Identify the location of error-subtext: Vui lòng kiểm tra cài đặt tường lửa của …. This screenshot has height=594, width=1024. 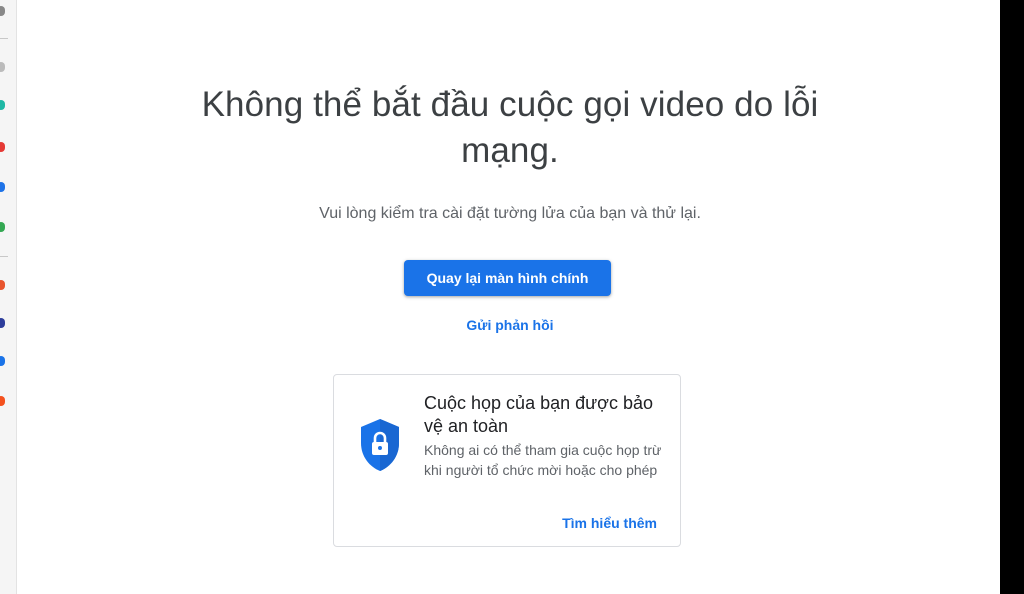
(510, 213).